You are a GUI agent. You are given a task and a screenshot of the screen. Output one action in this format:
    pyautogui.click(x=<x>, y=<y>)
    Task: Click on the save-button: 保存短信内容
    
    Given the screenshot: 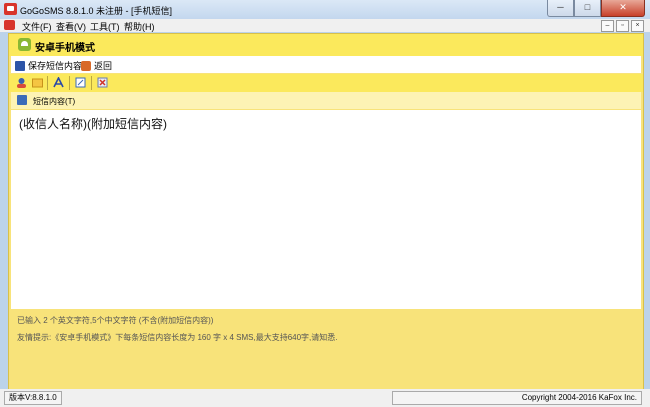 What is the action you would take?
    pyautogui.click(x=48, y=65)
    